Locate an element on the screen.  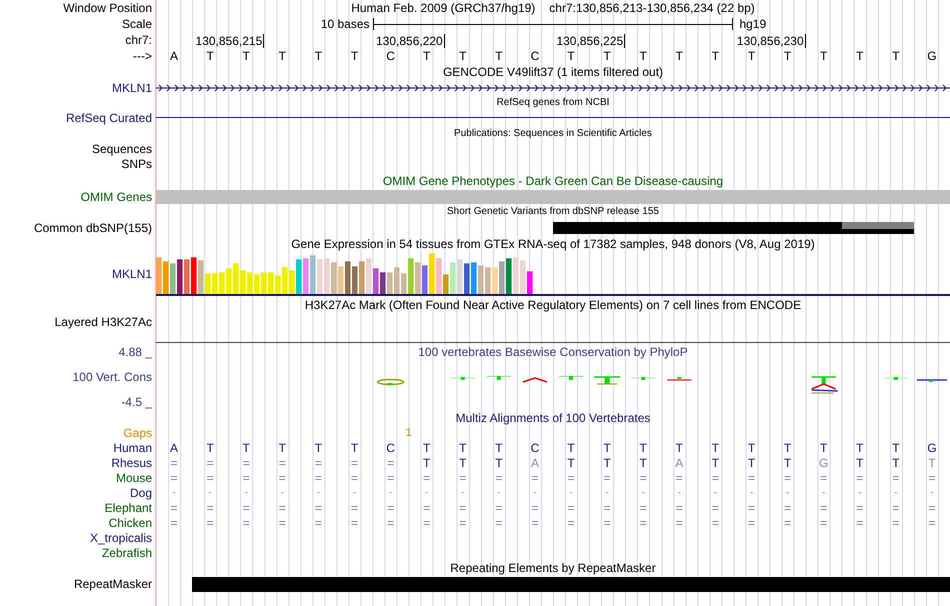
track-label: RepeatMasker is located at coordinates (113, 584).